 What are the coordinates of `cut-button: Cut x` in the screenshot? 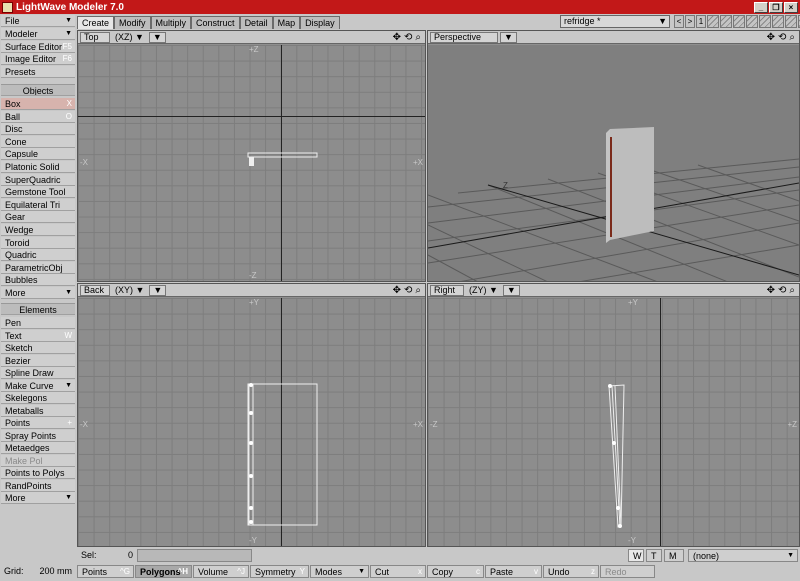 It's located at (398, 571).